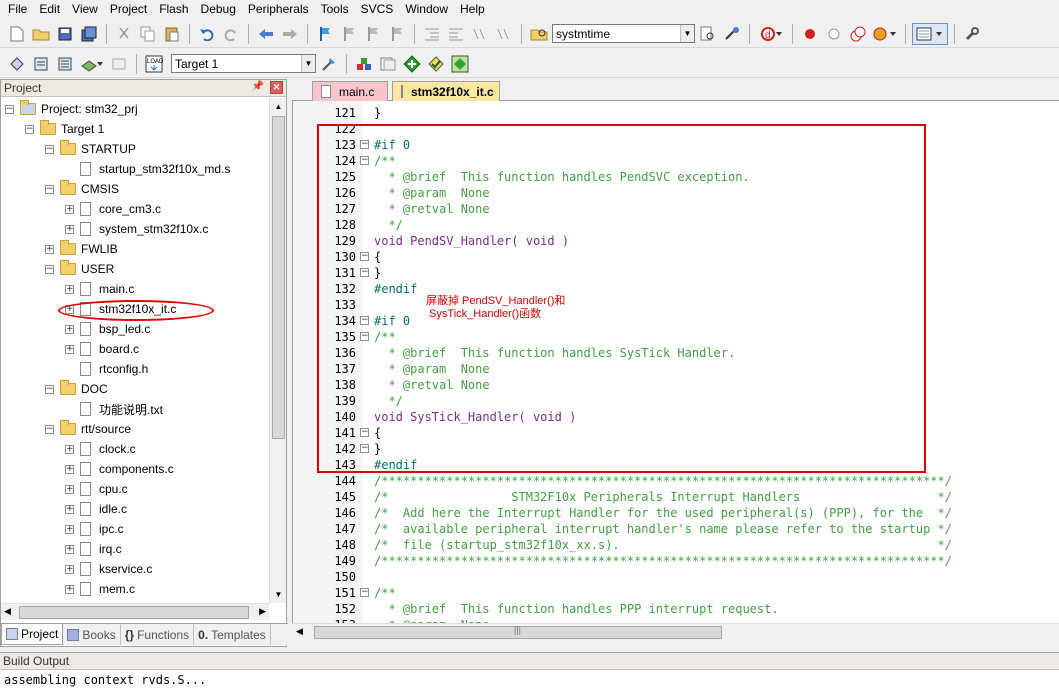  What do you see at coordinates (90, 149) in the screenshot?
I see `tree-group-item: − STARTUP` at bounding box center [90, 149].